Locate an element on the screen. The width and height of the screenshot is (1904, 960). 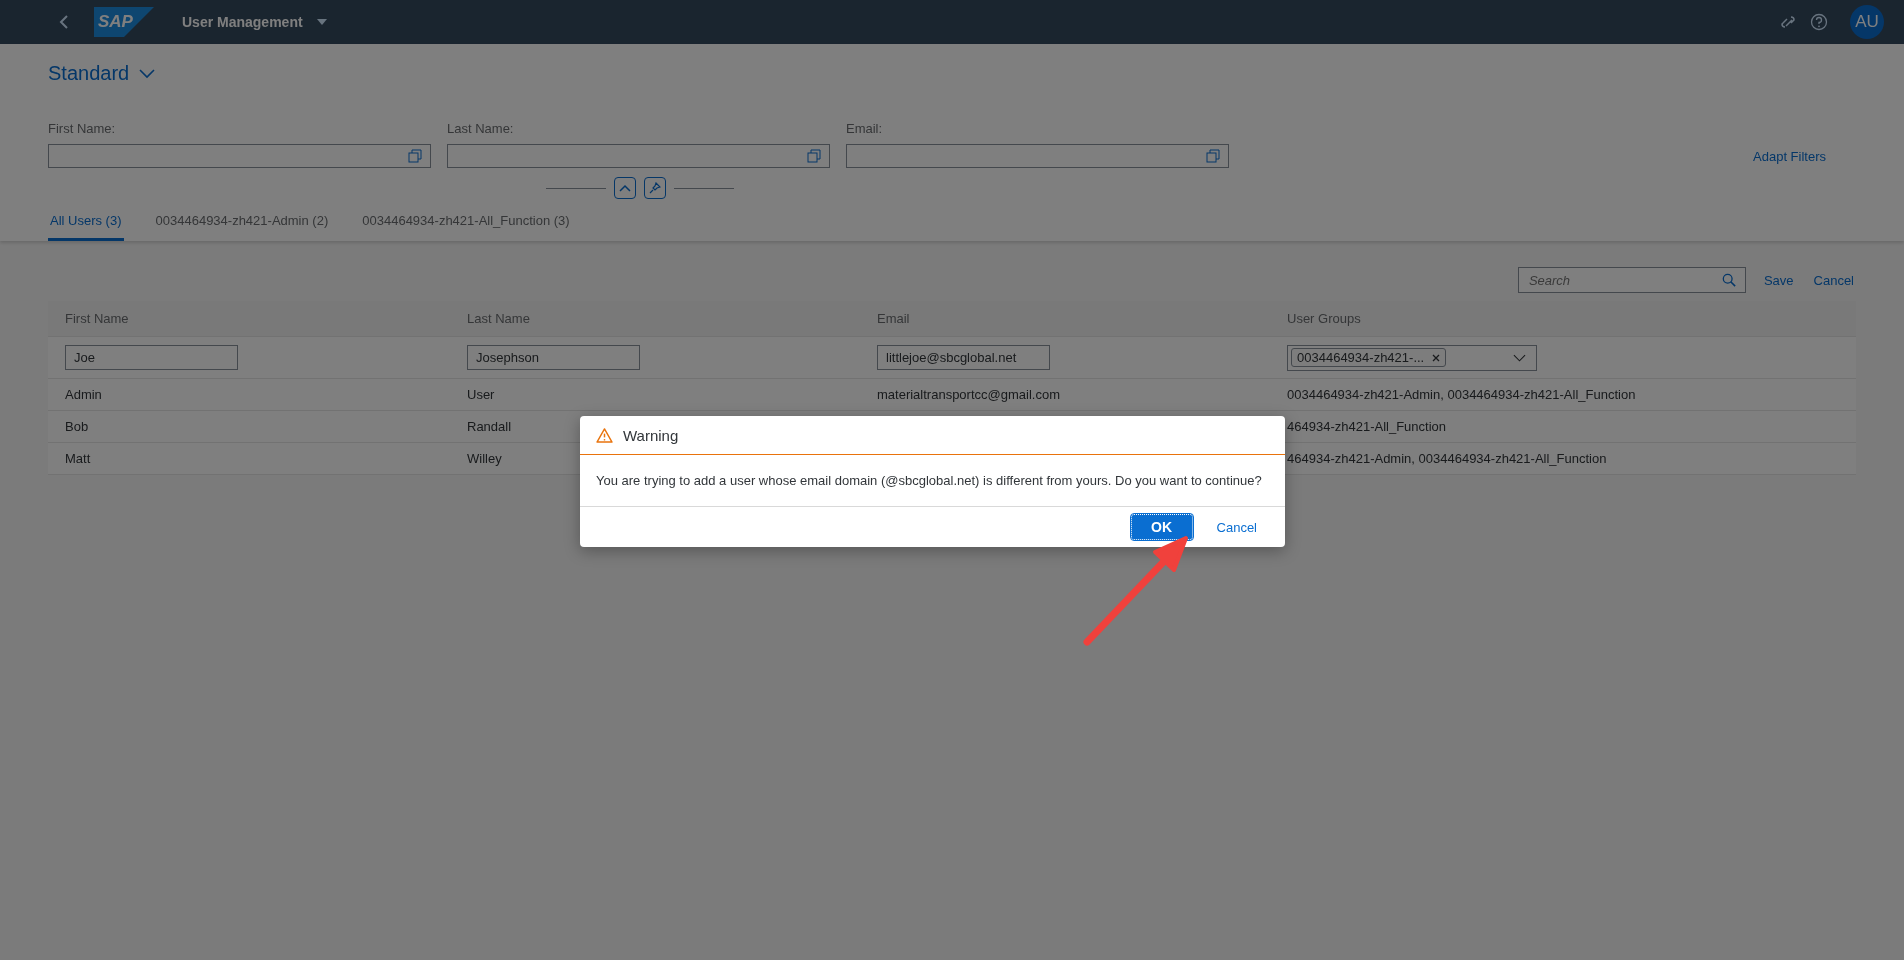
tab: All Users (3) is located at coordinates (86, 223).